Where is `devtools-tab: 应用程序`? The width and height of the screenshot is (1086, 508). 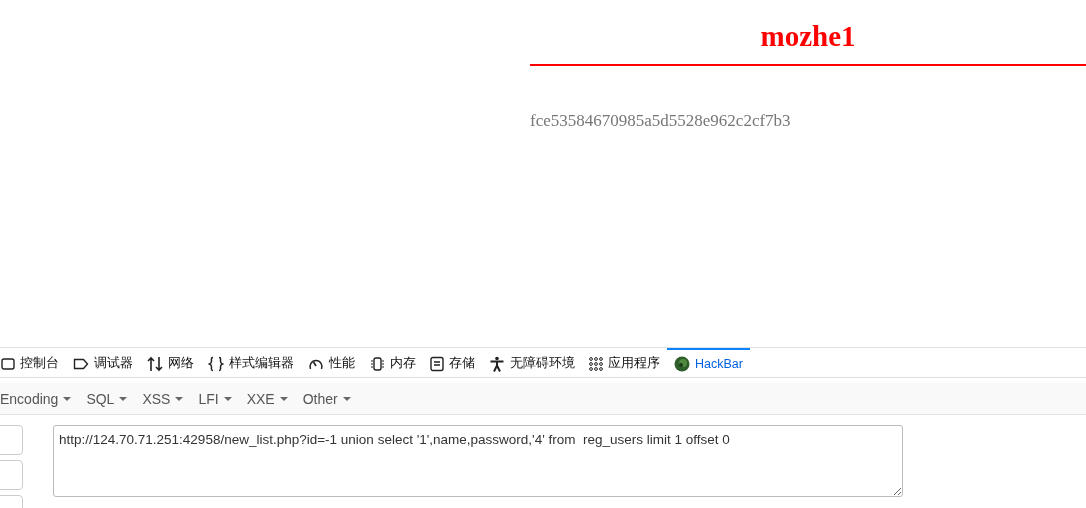
devtools-tab: 应用程序 is located at coordinates (624, 362).